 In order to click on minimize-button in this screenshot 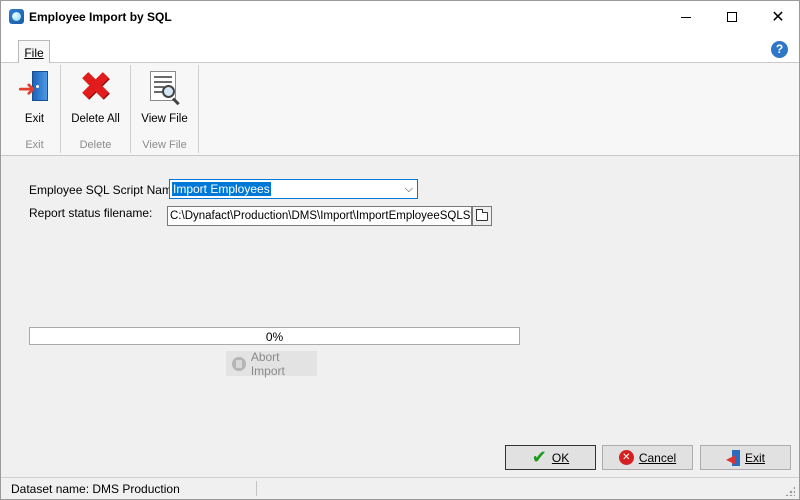, I will do `click(686, 17)`.